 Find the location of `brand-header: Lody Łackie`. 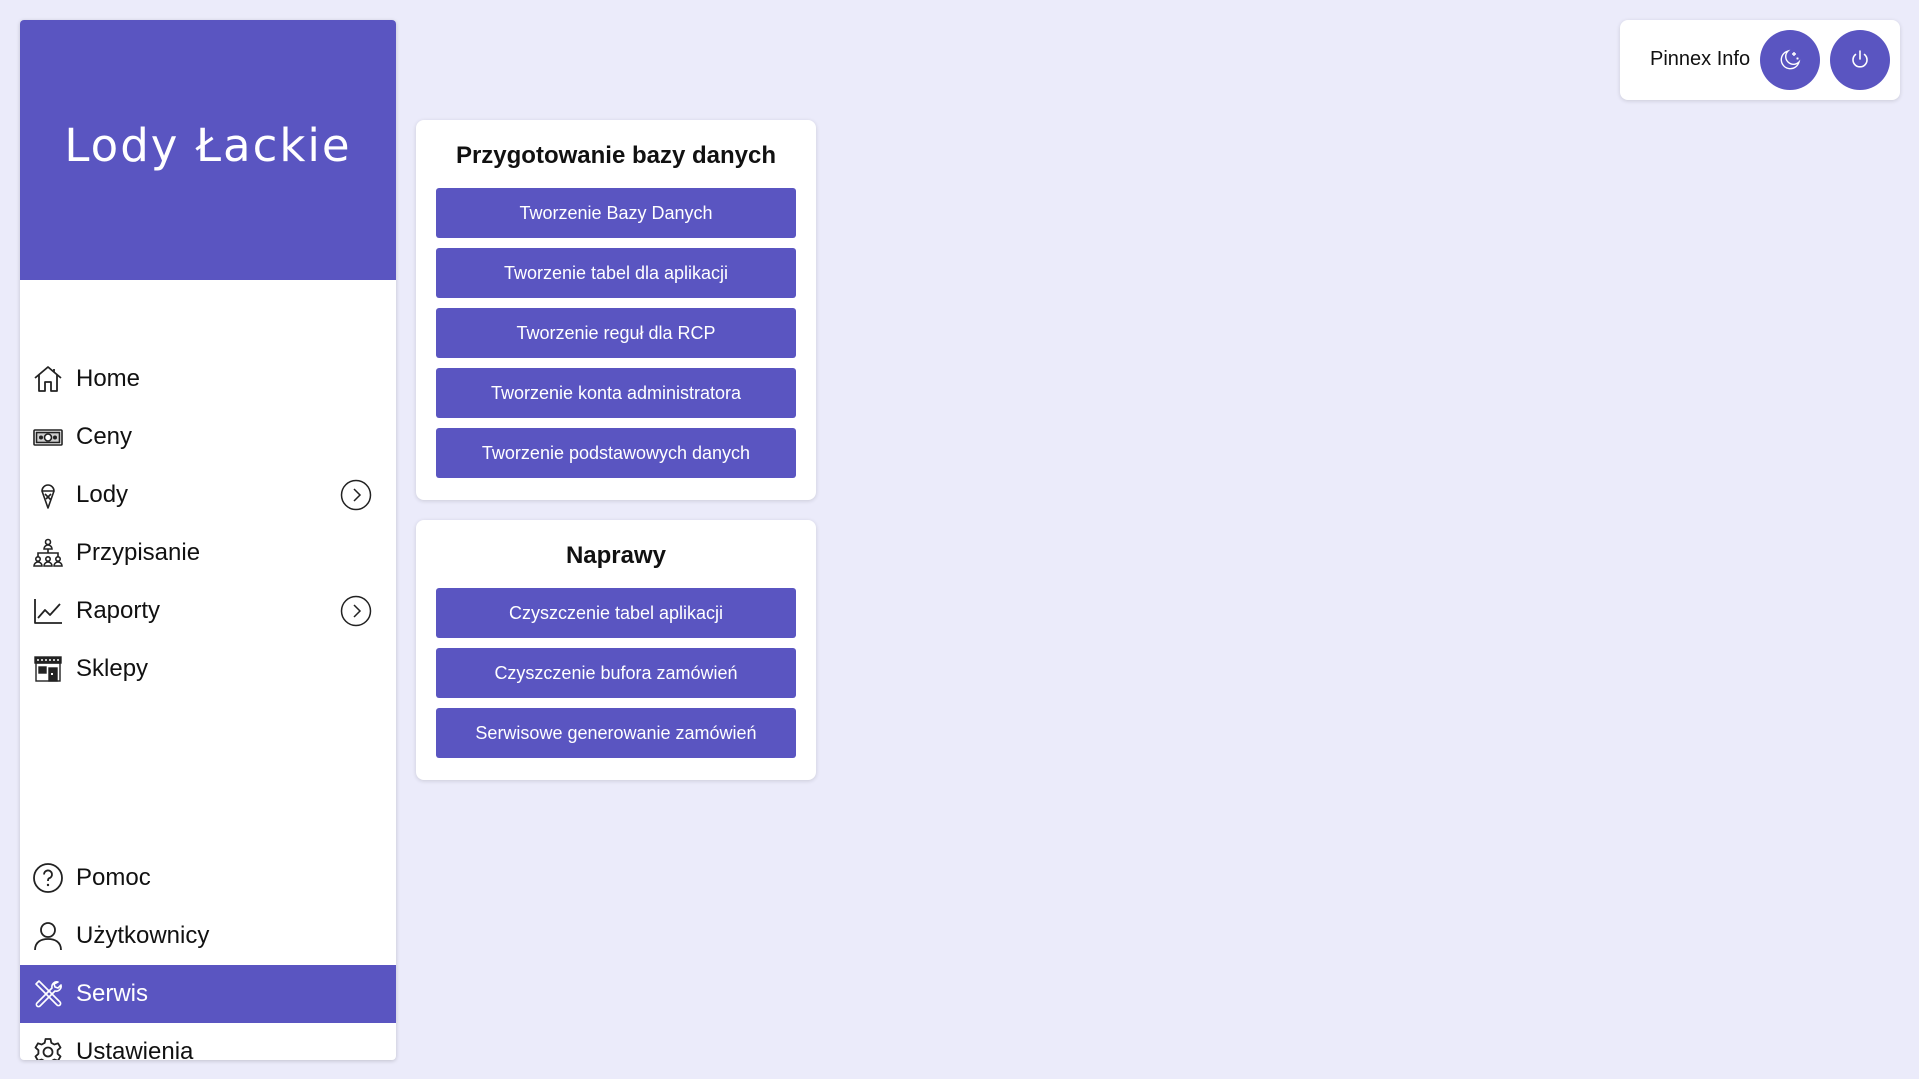

brand-header: Lody Łackie is located at coordinates (208, 150).